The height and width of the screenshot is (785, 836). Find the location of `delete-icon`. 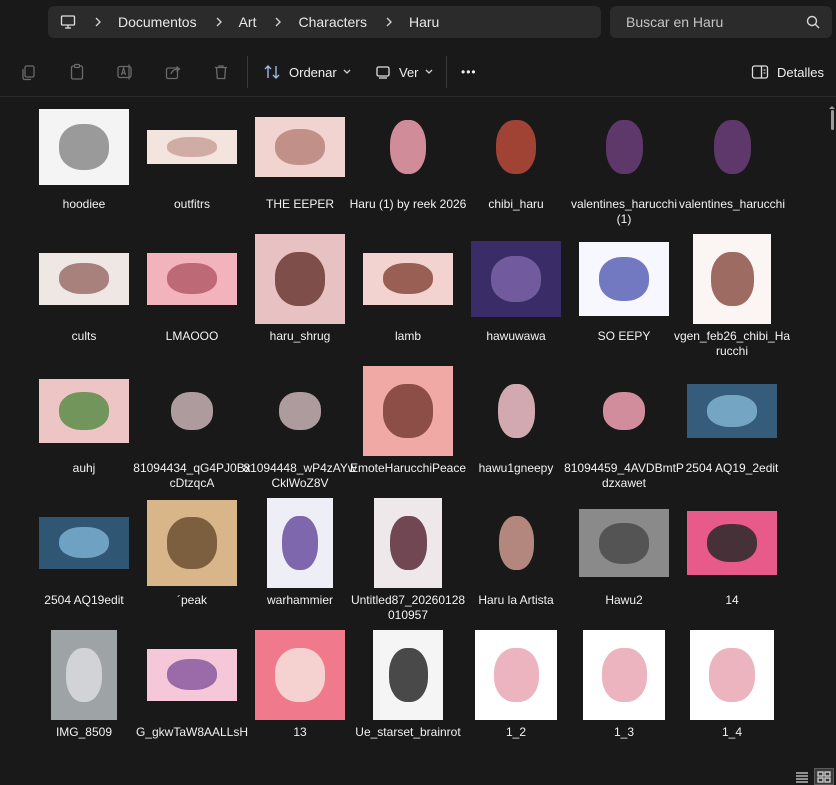

delete-icon is located at coordinates (221, 72).